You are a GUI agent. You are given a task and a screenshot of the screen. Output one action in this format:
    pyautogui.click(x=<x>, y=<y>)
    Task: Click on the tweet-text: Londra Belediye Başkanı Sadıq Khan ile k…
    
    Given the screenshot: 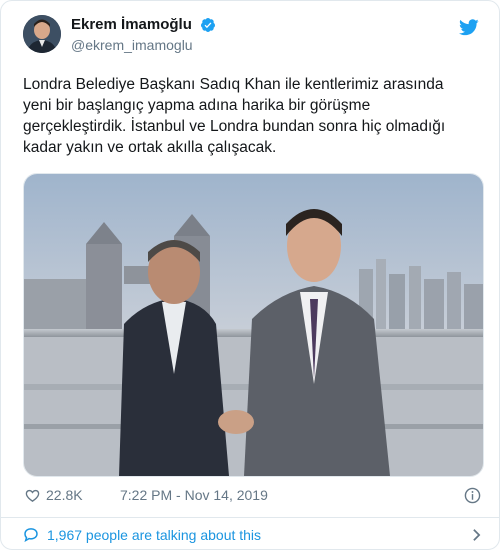 What is the action you would take?
    pyautogui.click(x=234, y=116)
    